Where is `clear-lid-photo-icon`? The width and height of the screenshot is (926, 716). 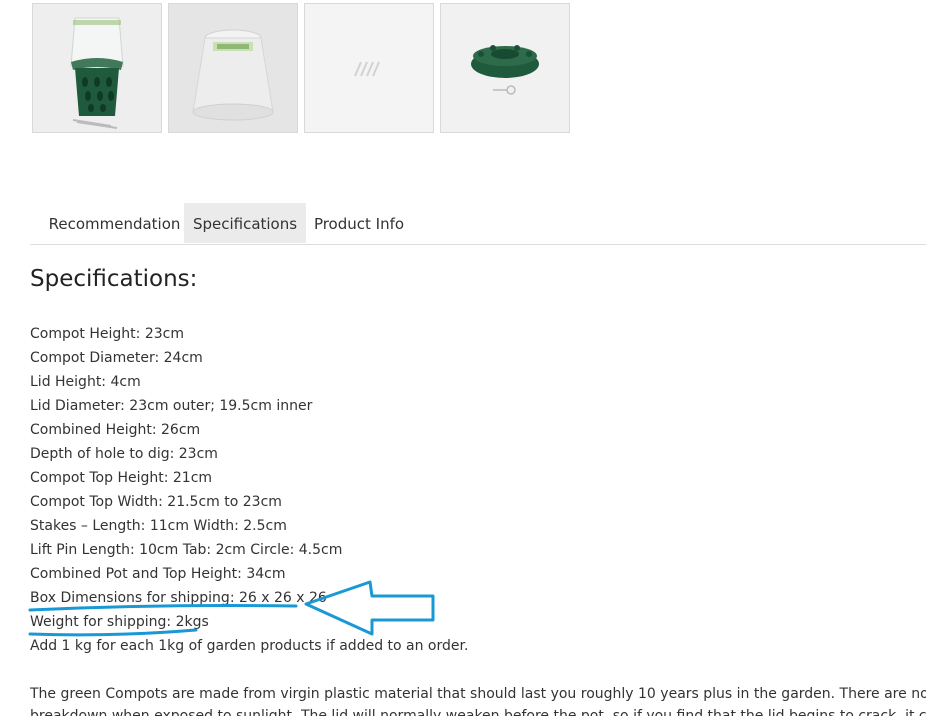
clear-lid-photo-icon is located at coordinates (233, 68).